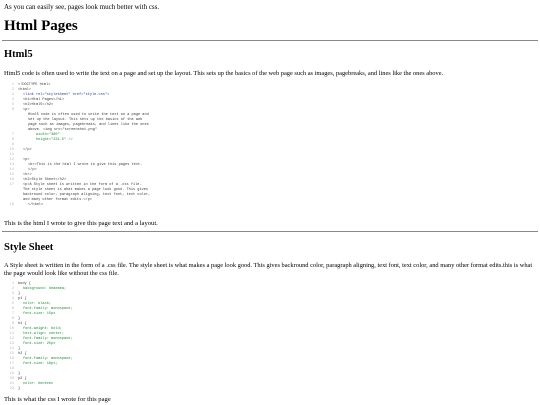  I want to click on code-line: 18 </html>, so click(104, 205).